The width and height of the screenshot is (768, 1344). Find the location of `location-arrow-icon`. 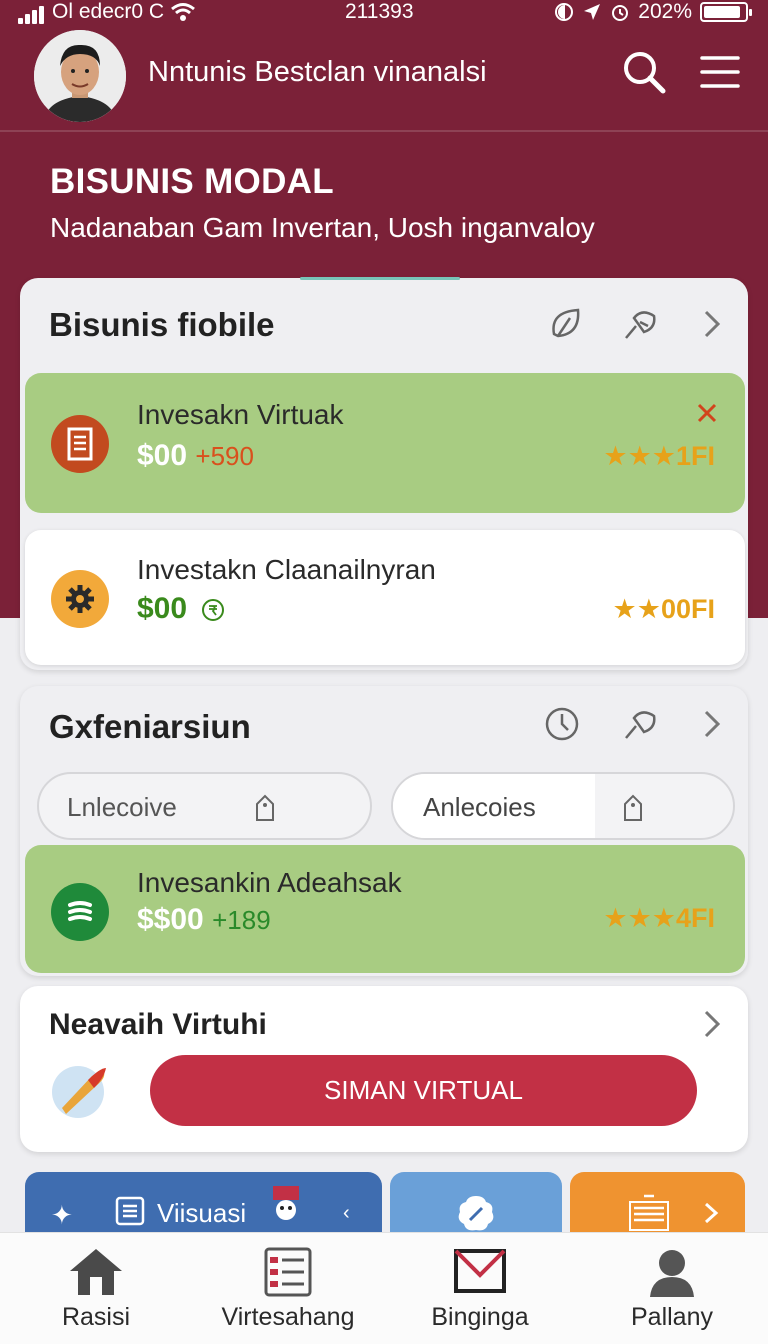

location-arrow-icon is located at coordinates (592, 12).